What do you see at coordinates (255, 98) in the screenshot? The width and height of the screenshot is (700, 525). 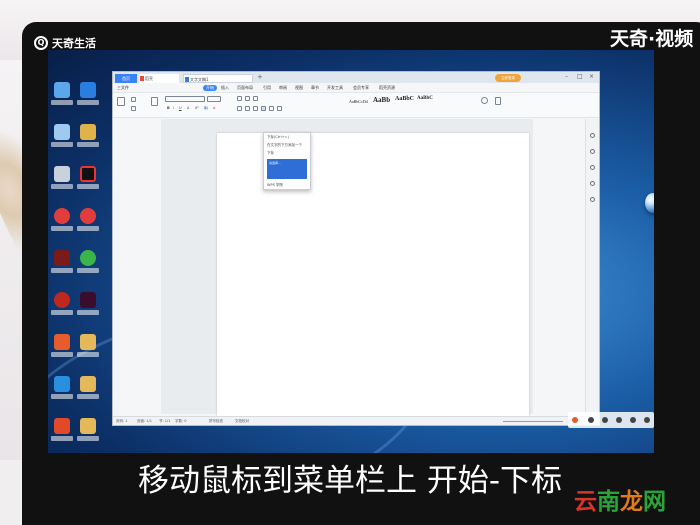 I see `indent-icon` at bounding box center [255, 98].